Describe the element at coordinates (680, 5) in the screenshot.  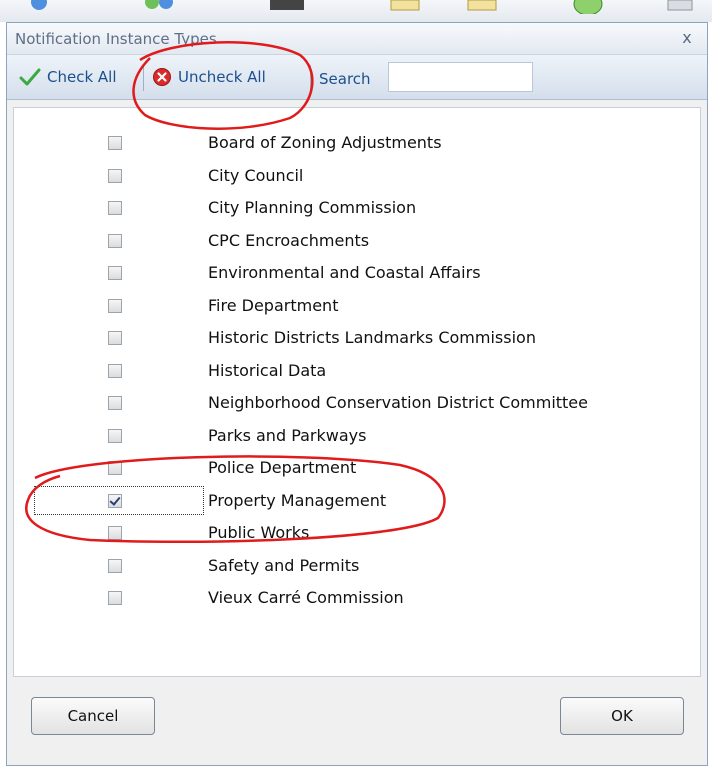
I see `settings-icon` at that location.